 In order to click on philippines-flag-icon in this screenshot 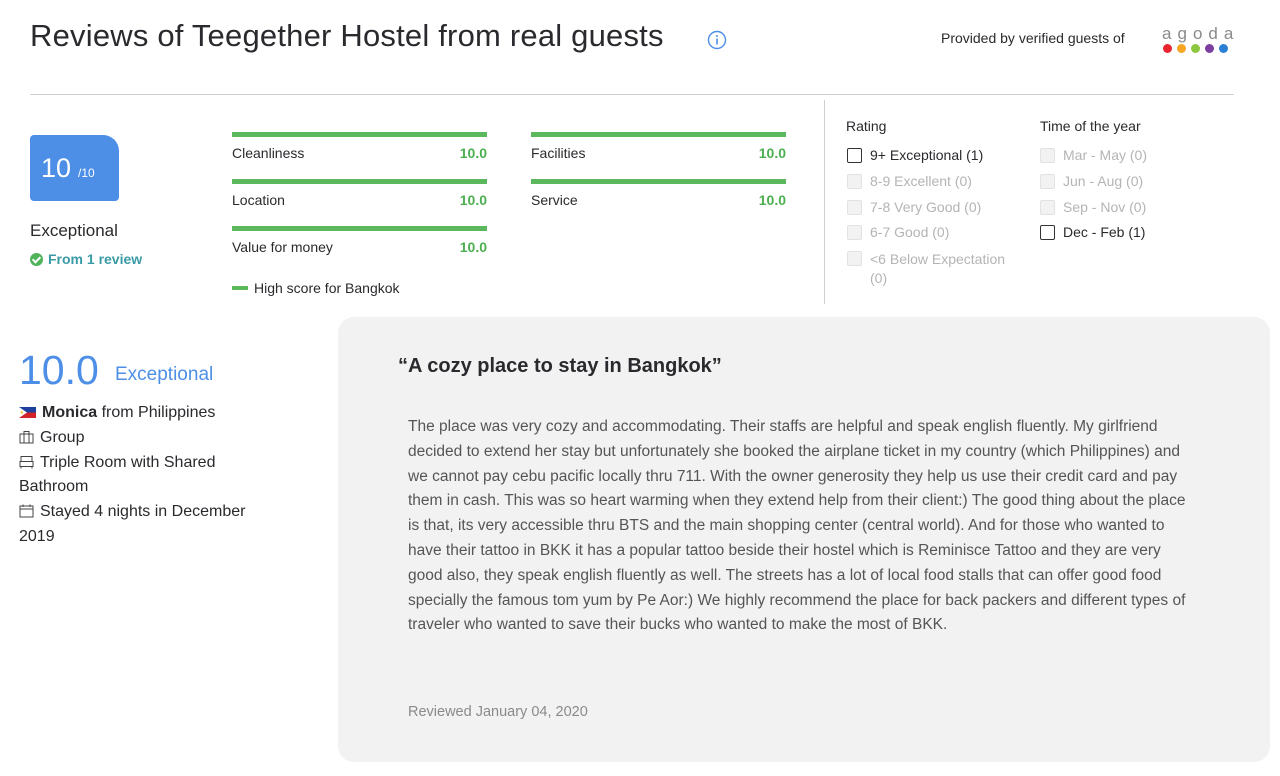, I will do `click(27, 412)`.